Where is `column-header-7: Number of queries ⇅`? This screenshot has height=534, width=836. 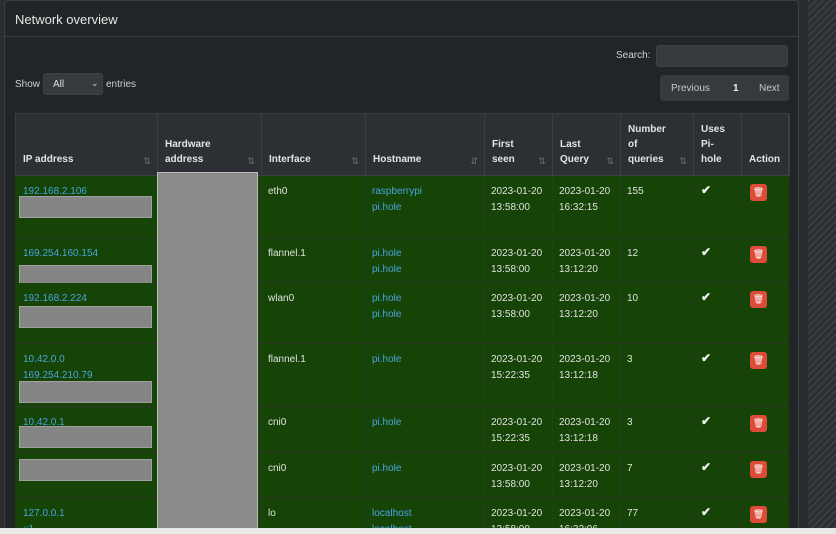 column-header-7: Number of queries ⇅ is located at coordinates (657, 145).